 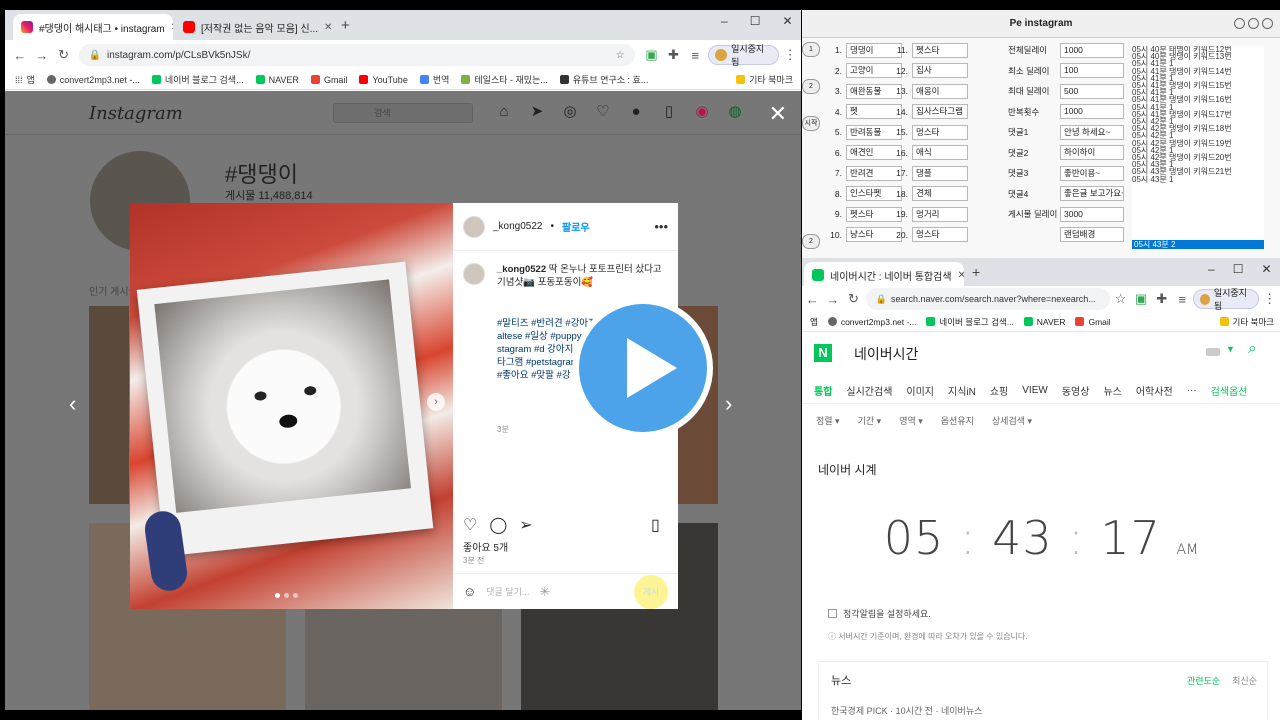 What do you see at coordinates (136, 113) in the screenshot?
I see `instagram-logo: Instagram` at bounding box center [136, 113].